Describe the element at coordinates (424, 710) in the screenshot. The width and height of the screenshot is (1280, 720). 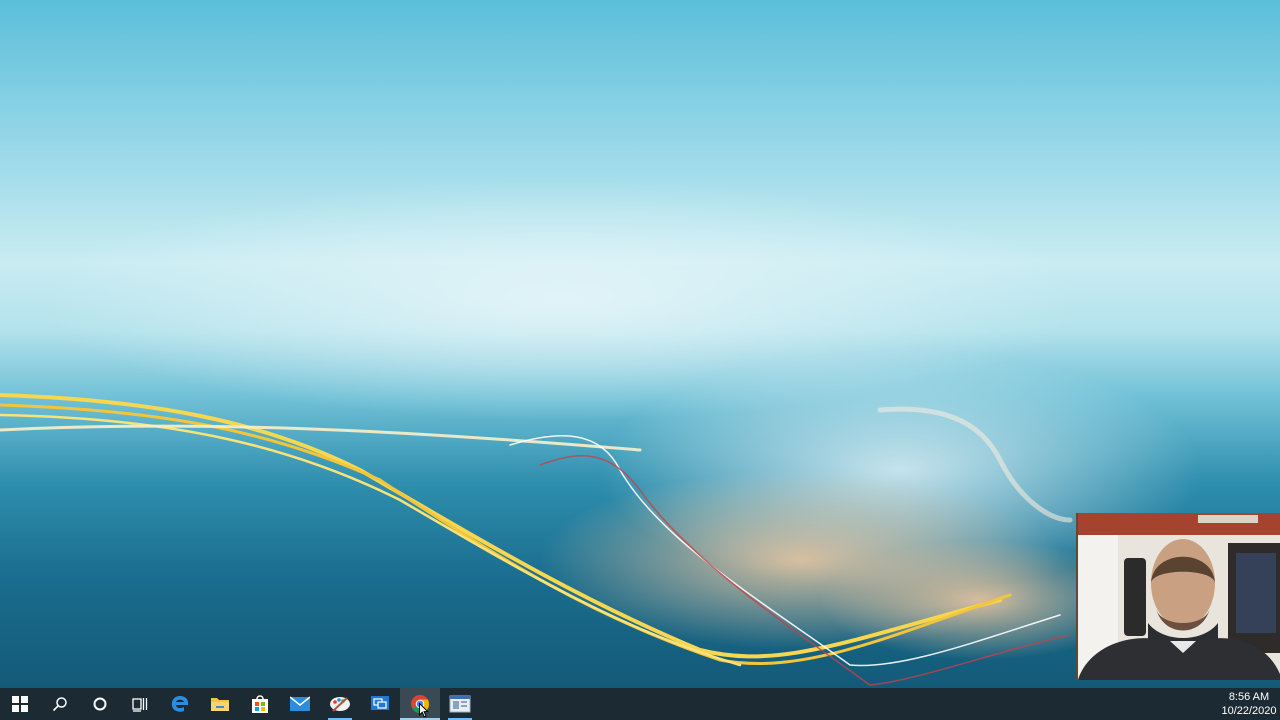
I see `mouse-cursor-icon` at that location.